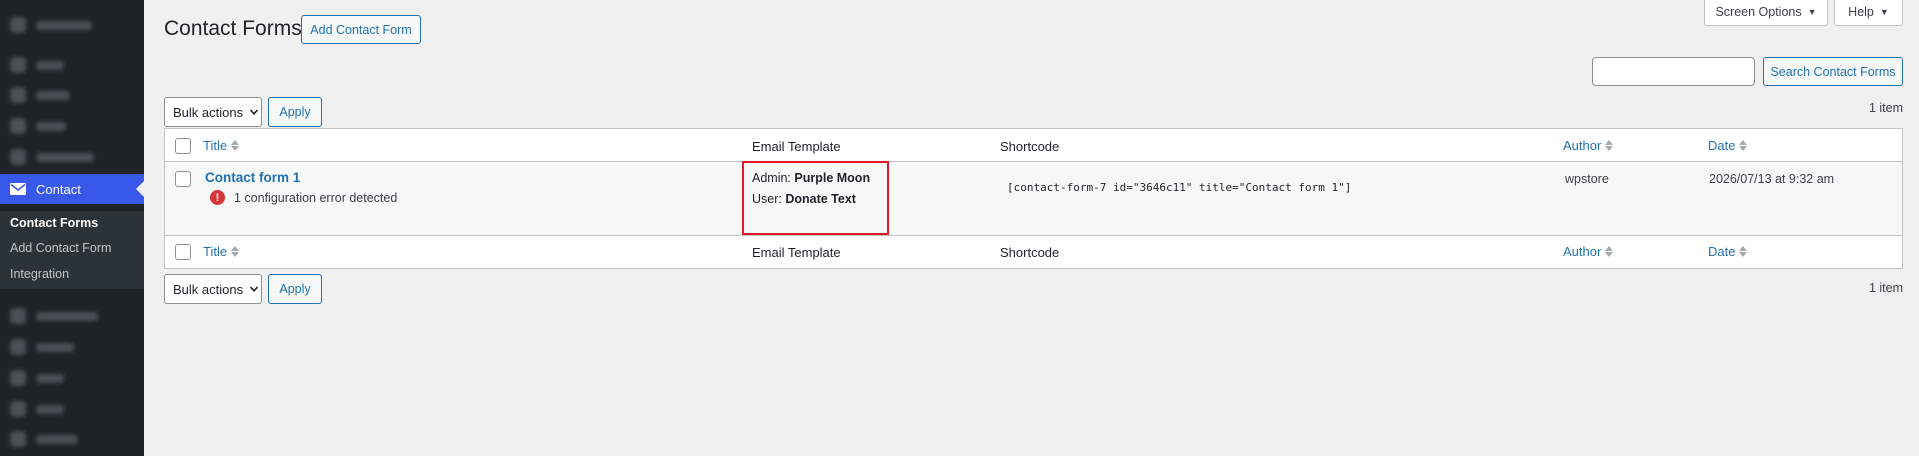  I want to click on sidebar-item-contact: Contact, so click(72, 189).